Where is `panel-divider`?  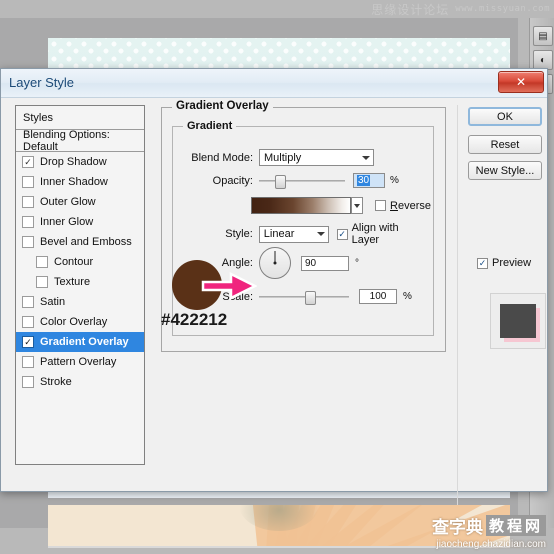
panel-divider is located at coordinates (457, 305).